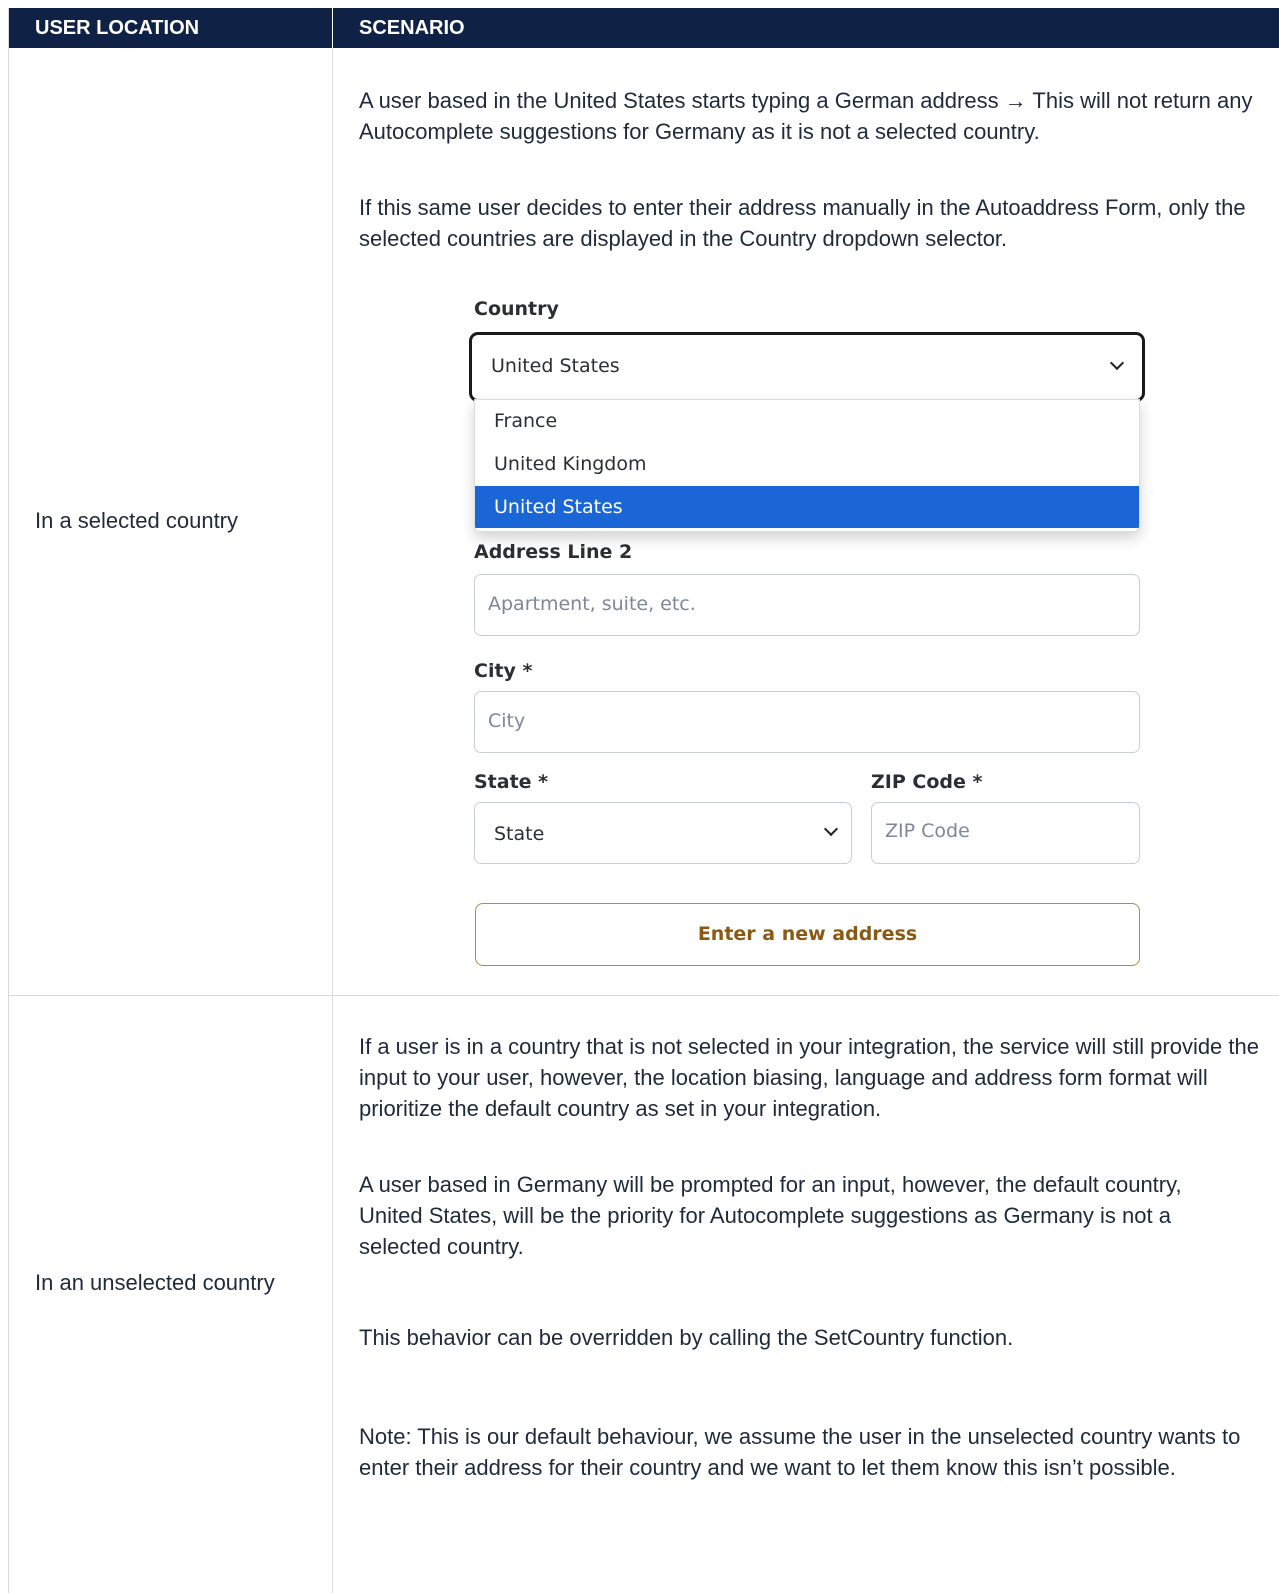 This screenshot has width=1279, height=1593. Describe the element at coordinates (155, 1282) in the screenshot. I see `row-2-location: In an unselected country` at that location.